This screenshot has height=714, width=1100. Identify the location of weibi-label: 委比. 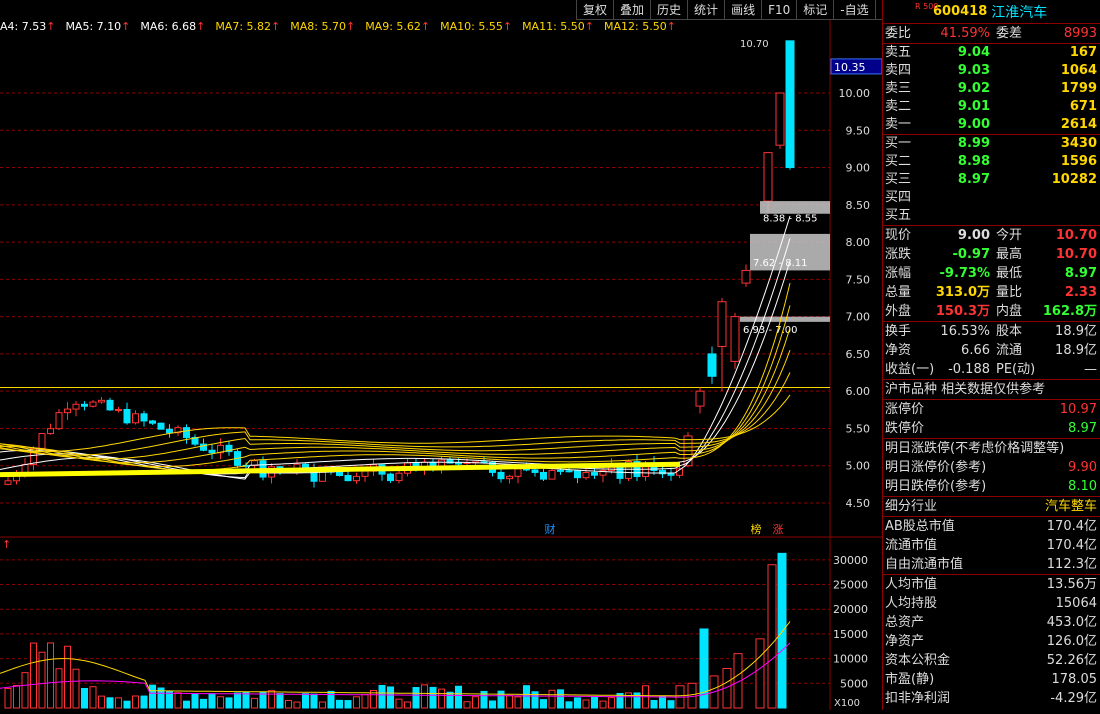
(904, 33).